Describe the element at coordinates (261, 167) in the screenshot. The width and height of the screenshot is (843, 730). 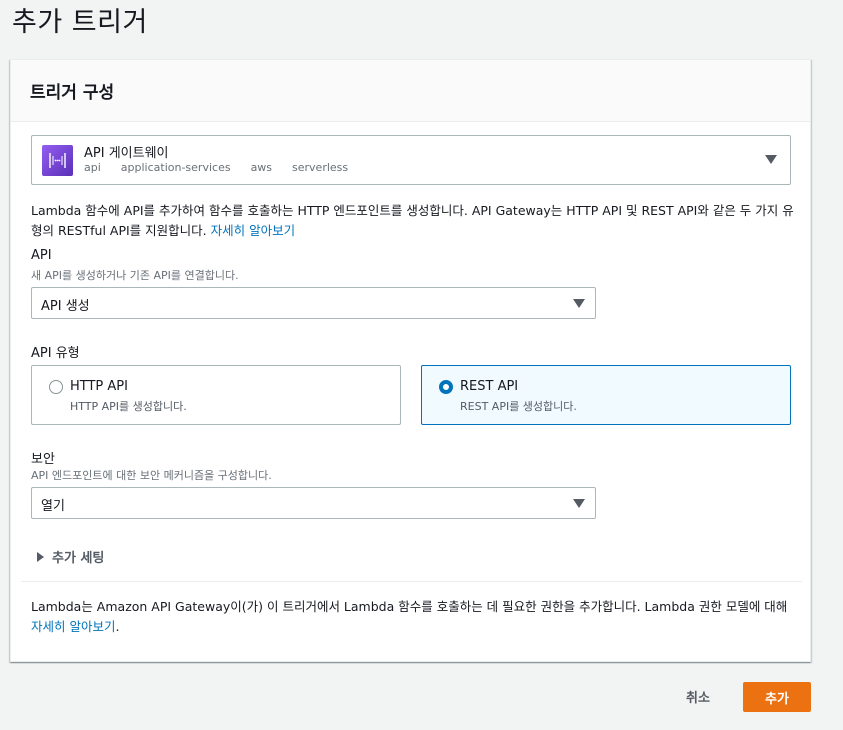
I see `trigger-tag: aws` at that location.